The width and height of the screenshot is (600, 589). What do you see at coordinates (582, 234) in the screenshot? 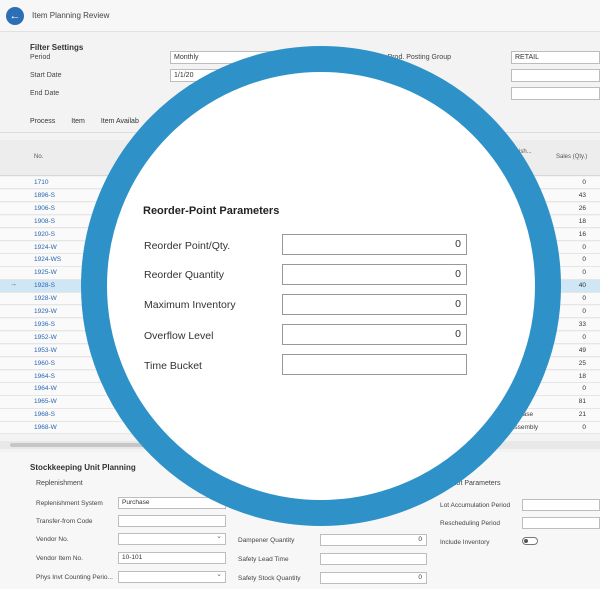
I see `sales-qty-cell: 16` at bounding box center [582, 234].